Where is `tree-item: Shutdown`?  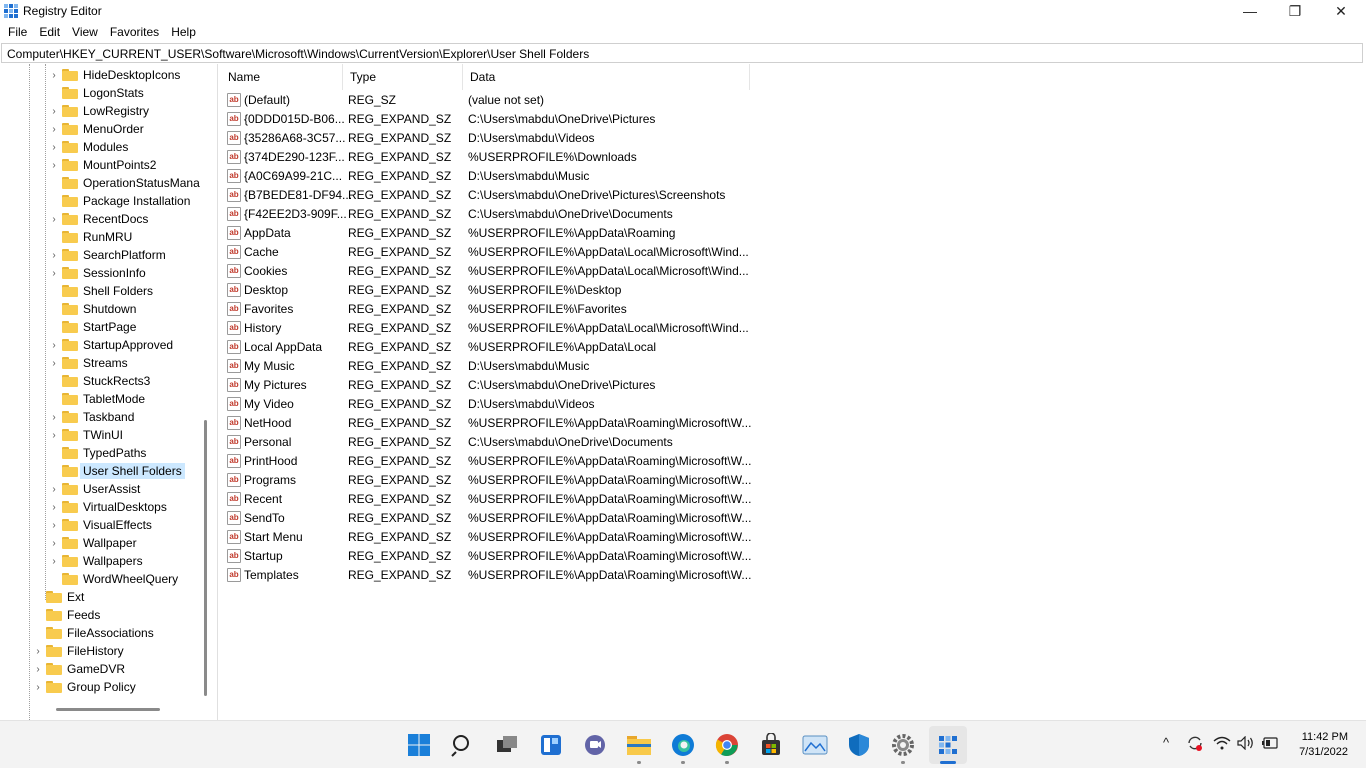
tree-item: Shutdown is located at coordinates (92, 309).